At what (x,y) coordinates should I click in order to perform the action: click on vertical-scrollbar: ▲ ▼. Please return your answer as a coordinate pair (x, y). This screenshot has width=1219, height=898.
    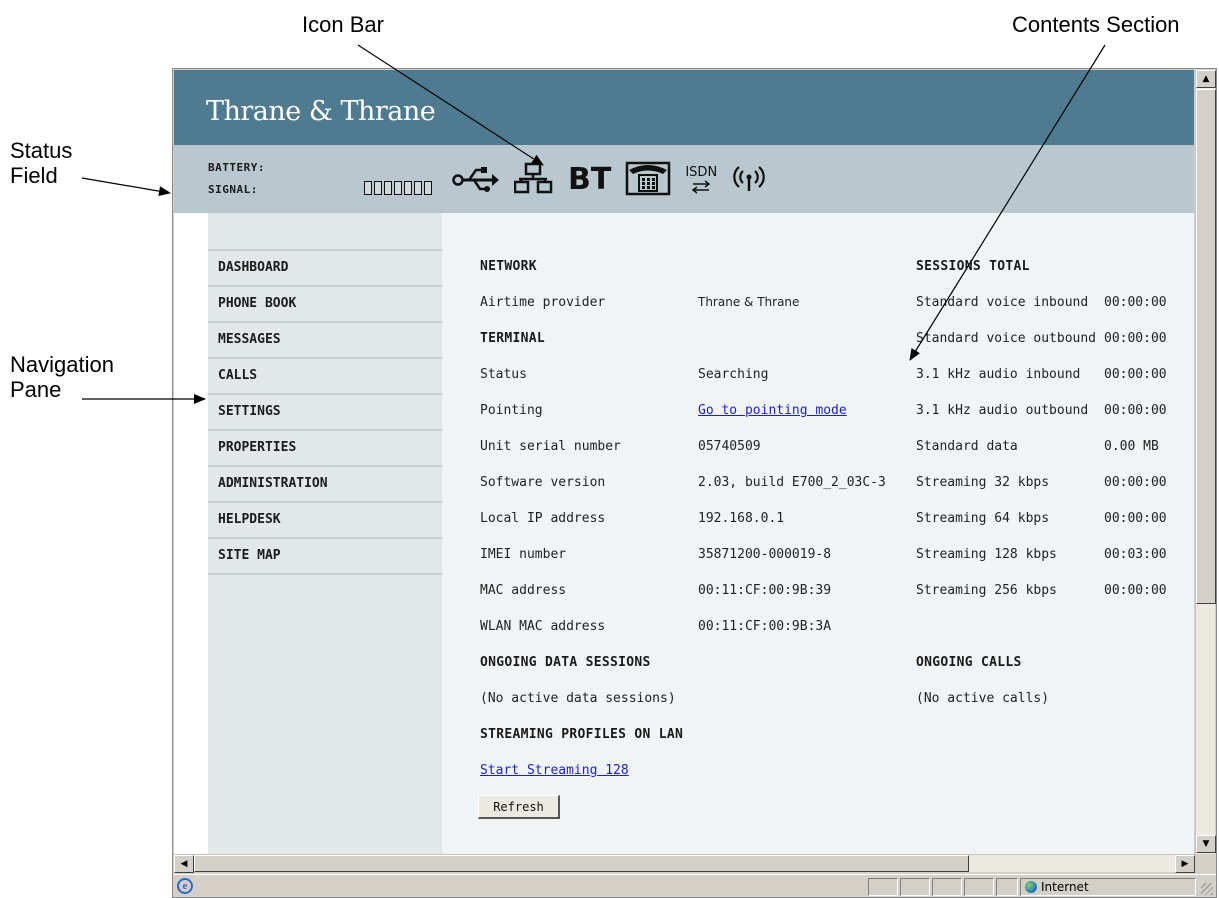
    Looking at the image, I should click on (1205, 462).